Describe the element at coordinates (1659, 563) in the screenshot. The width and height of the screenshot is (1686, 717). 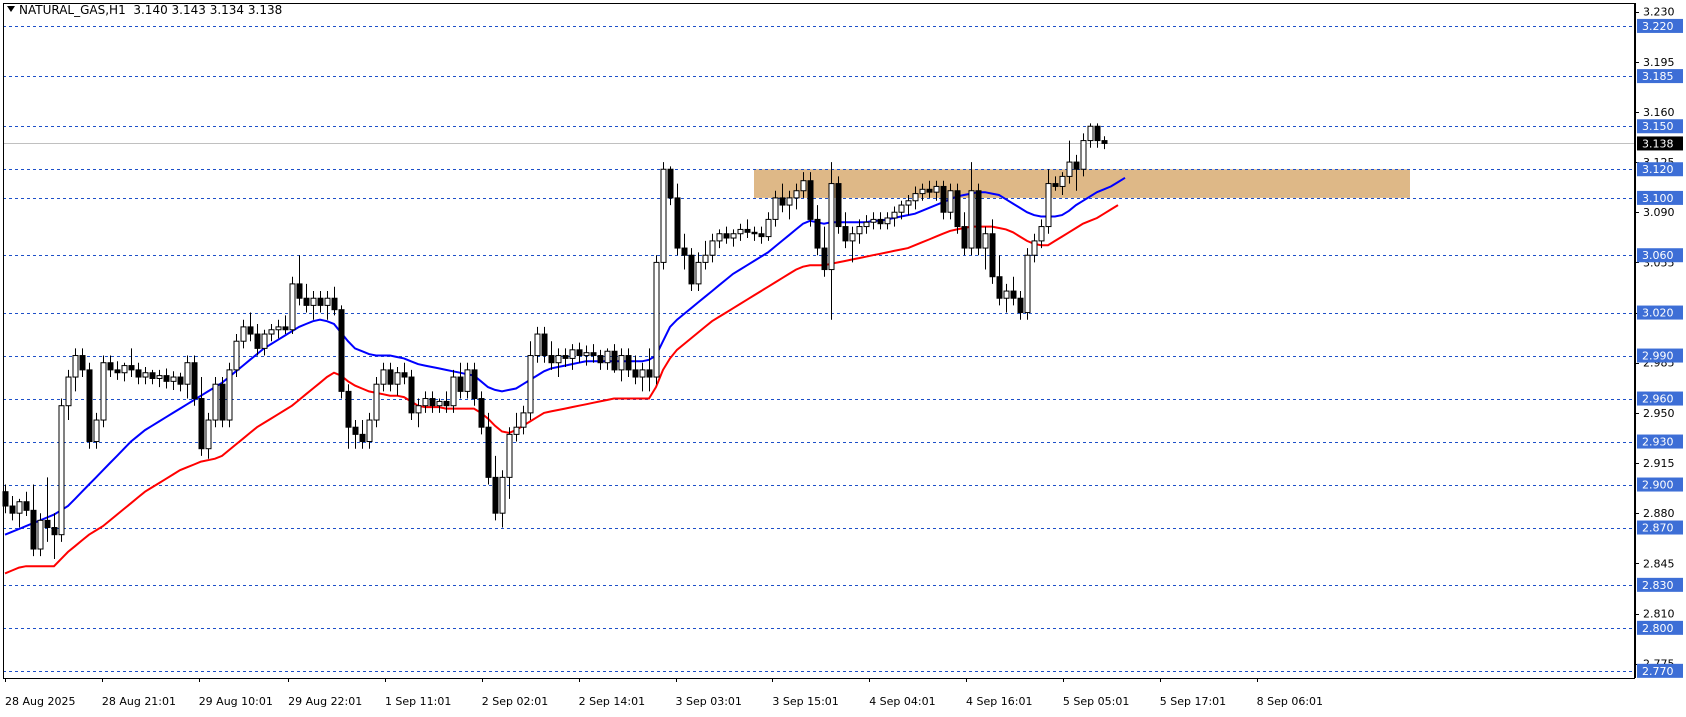
I see `price-tick-label: 2.845` at that location.